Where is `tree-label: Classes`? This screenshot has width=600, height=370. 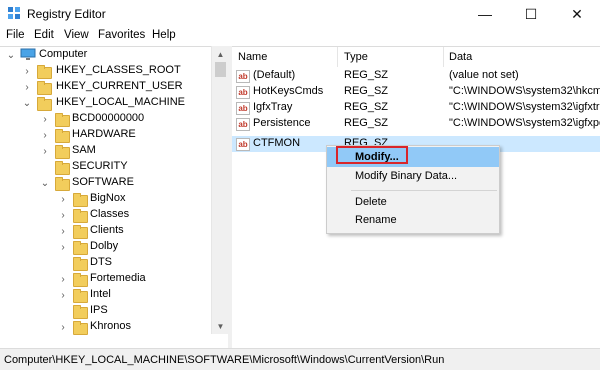 tree-label: Classes is located at coordinates (110, 214).